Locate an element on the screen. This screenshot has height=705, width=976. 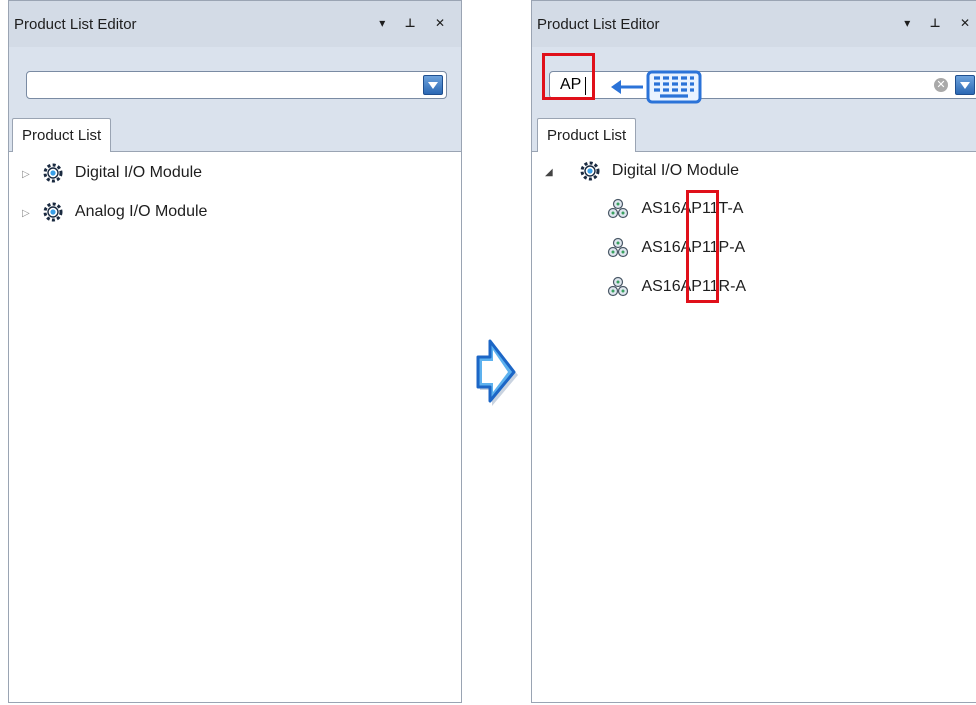
arrow-left-icon is located at coordinates (627, 87).